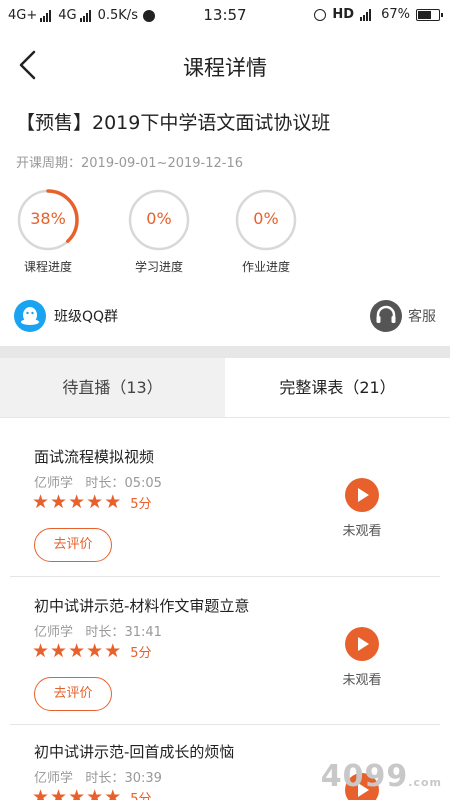  I want to click on progress-label: 学习进度, so click(158, 267).